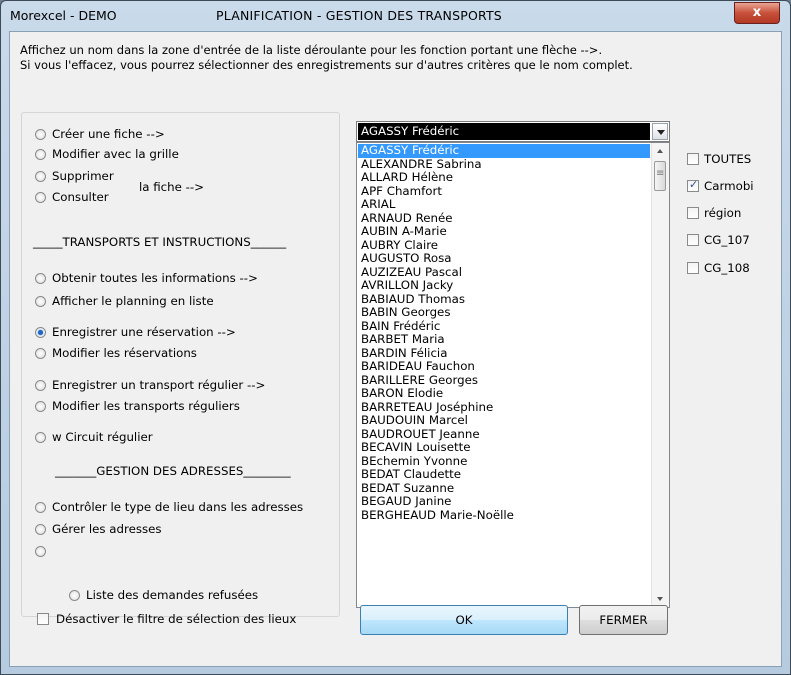  Describe the element at coordinates (133, 301) in the screenshot. I see `radio-label: Afficher le planning en liste` at that location.